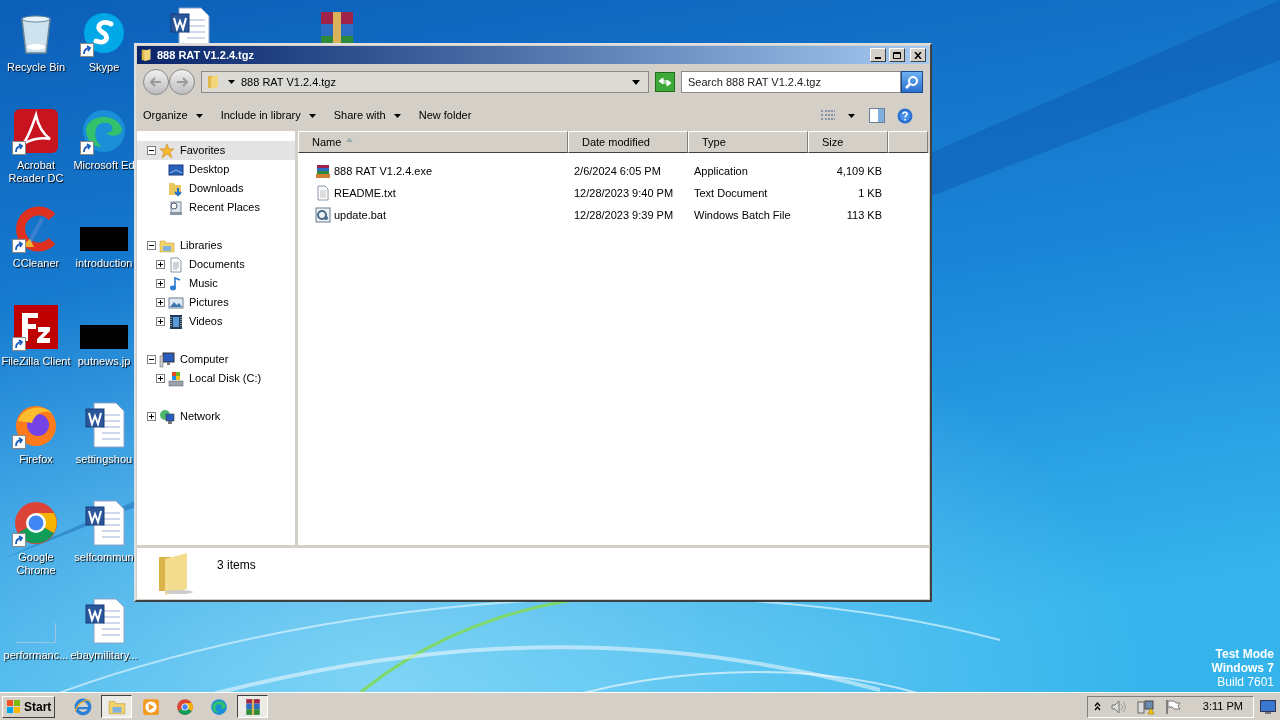 The height and width of the screenshot is (720, 1280). Describe the element at coordinates (877, 115) in the screenshot. I see `preview-pane-icon` at that location.